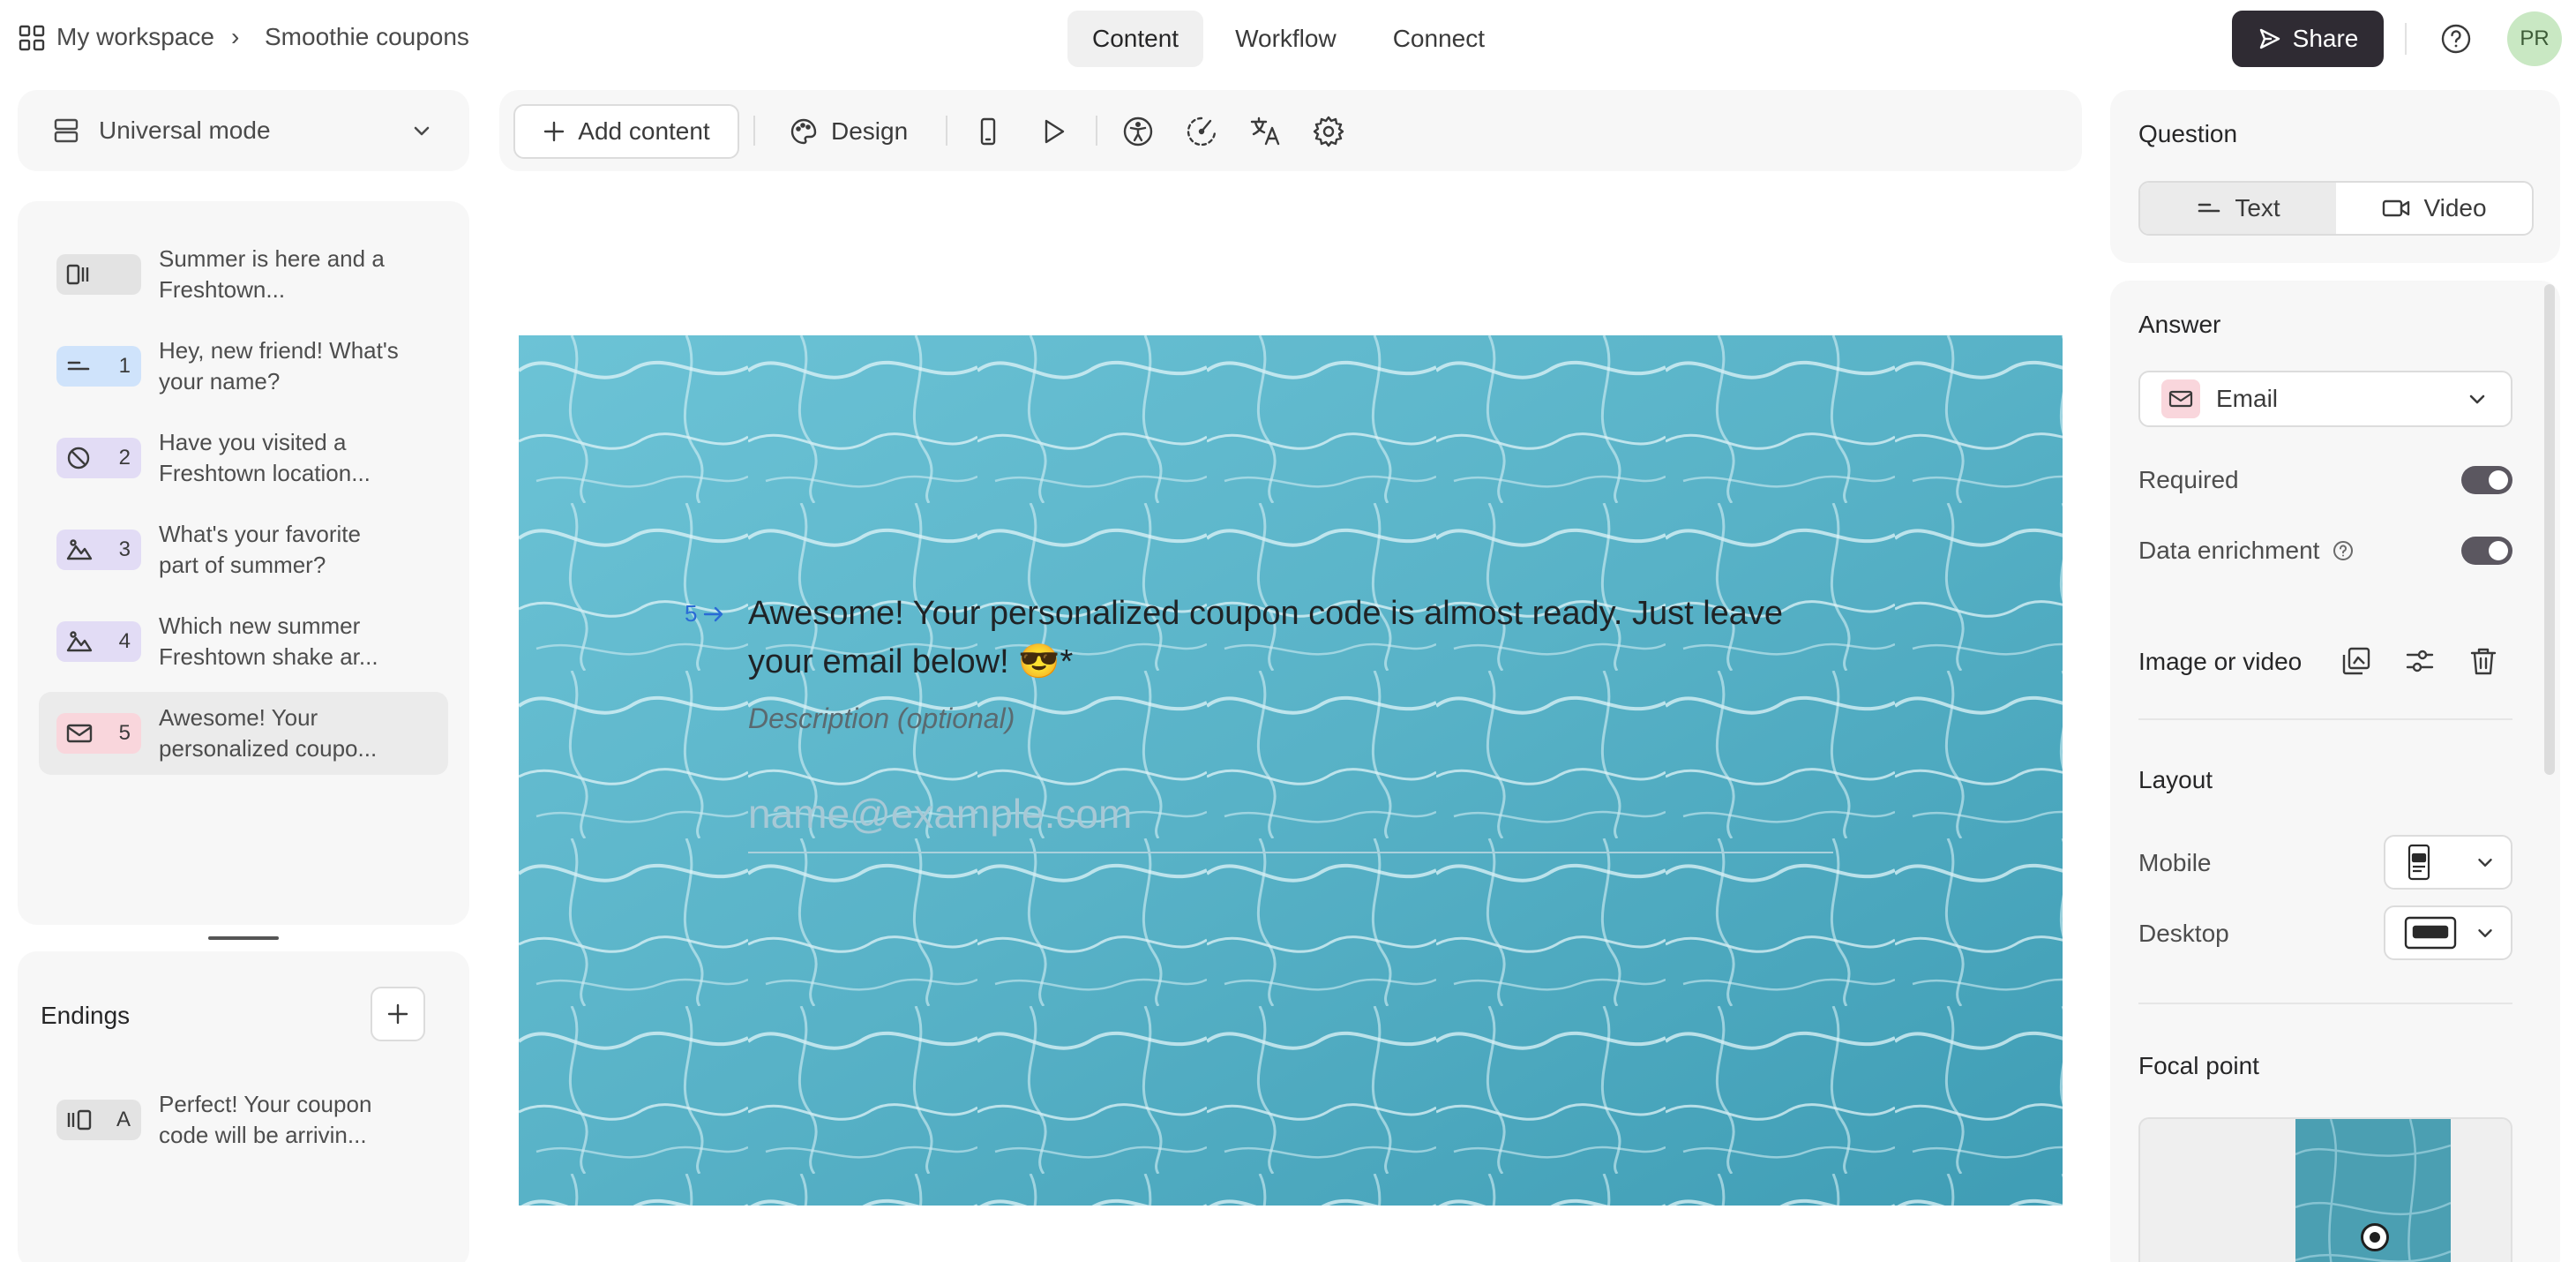 Image resolution: width=2576 pixels, height=1262 pixels. I want to click on desktop-layout-select, so click(2448, 932).